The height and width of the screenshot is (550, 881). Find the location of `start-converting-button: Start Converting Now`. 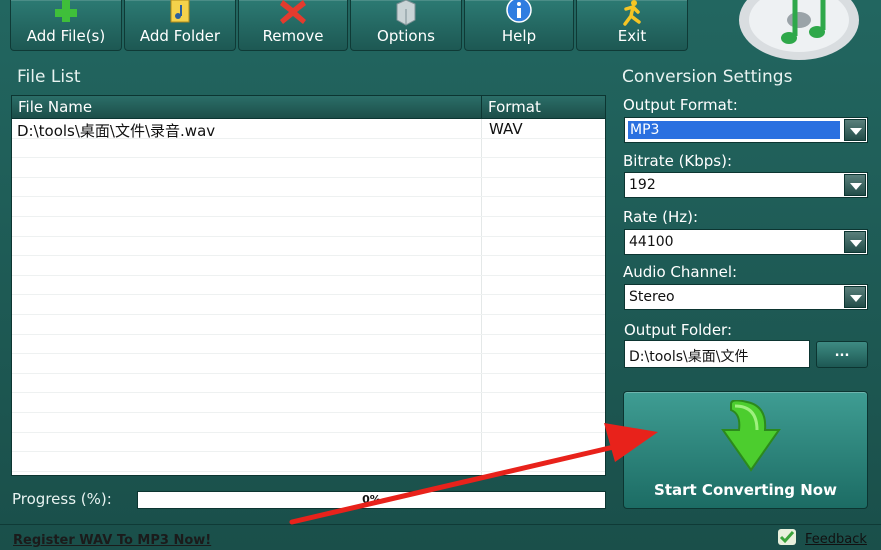

start-converting-button: Start Converting Now is located at coordinates (745, 450).